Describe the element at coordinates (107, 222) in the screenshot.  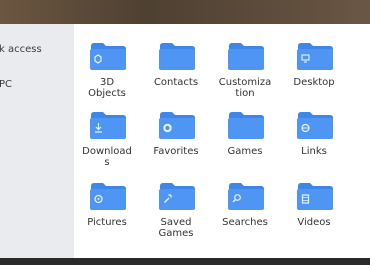
I see `folder-label: Pictures` at that location.